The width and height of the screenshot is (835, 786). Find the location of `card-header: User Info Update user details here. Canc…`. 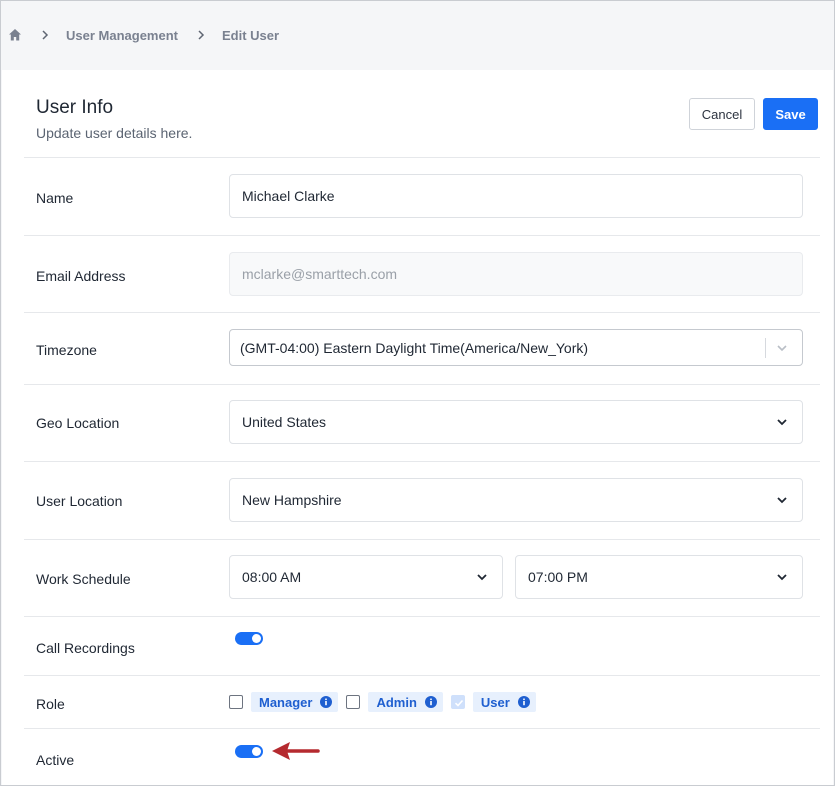

card-header: User Info Update user details here. Canc… is located at coordinates (422, 114).